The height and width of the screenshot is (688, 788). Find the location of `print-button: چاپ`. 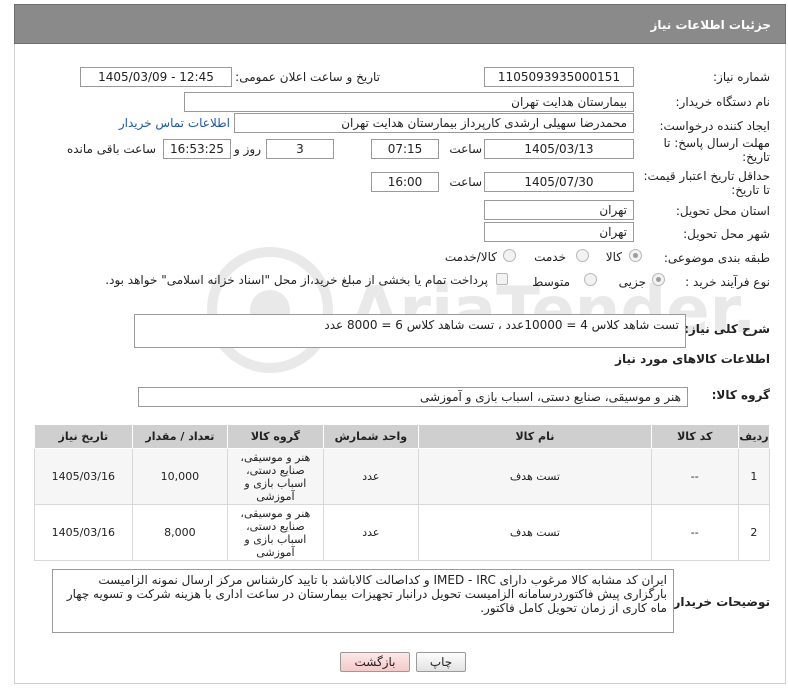

print-button: چاپ is located at coordinates (441, 662).